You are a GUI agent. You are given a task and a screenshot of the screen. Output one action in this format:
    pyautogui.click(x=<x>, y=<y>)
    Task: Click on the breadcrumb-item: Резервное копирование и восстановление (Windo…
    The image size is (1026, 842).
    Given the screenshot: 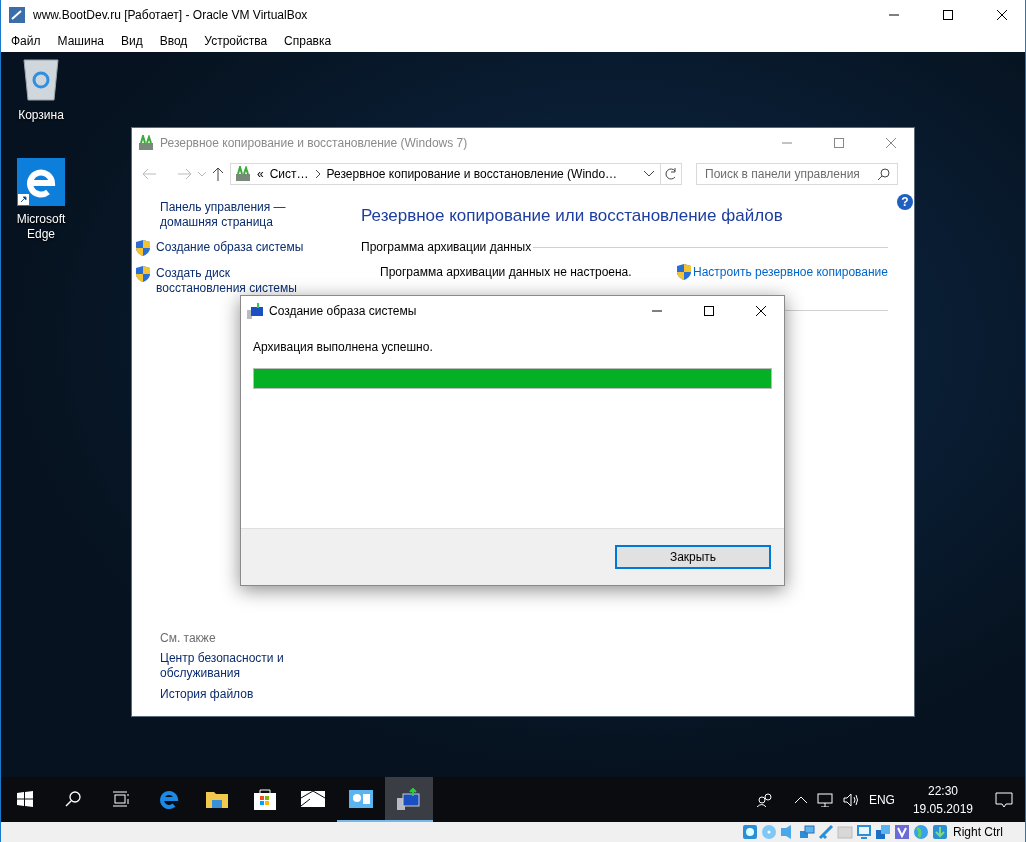 What is the action you would take?
    pyautogui.click(x=482, y=174)
    